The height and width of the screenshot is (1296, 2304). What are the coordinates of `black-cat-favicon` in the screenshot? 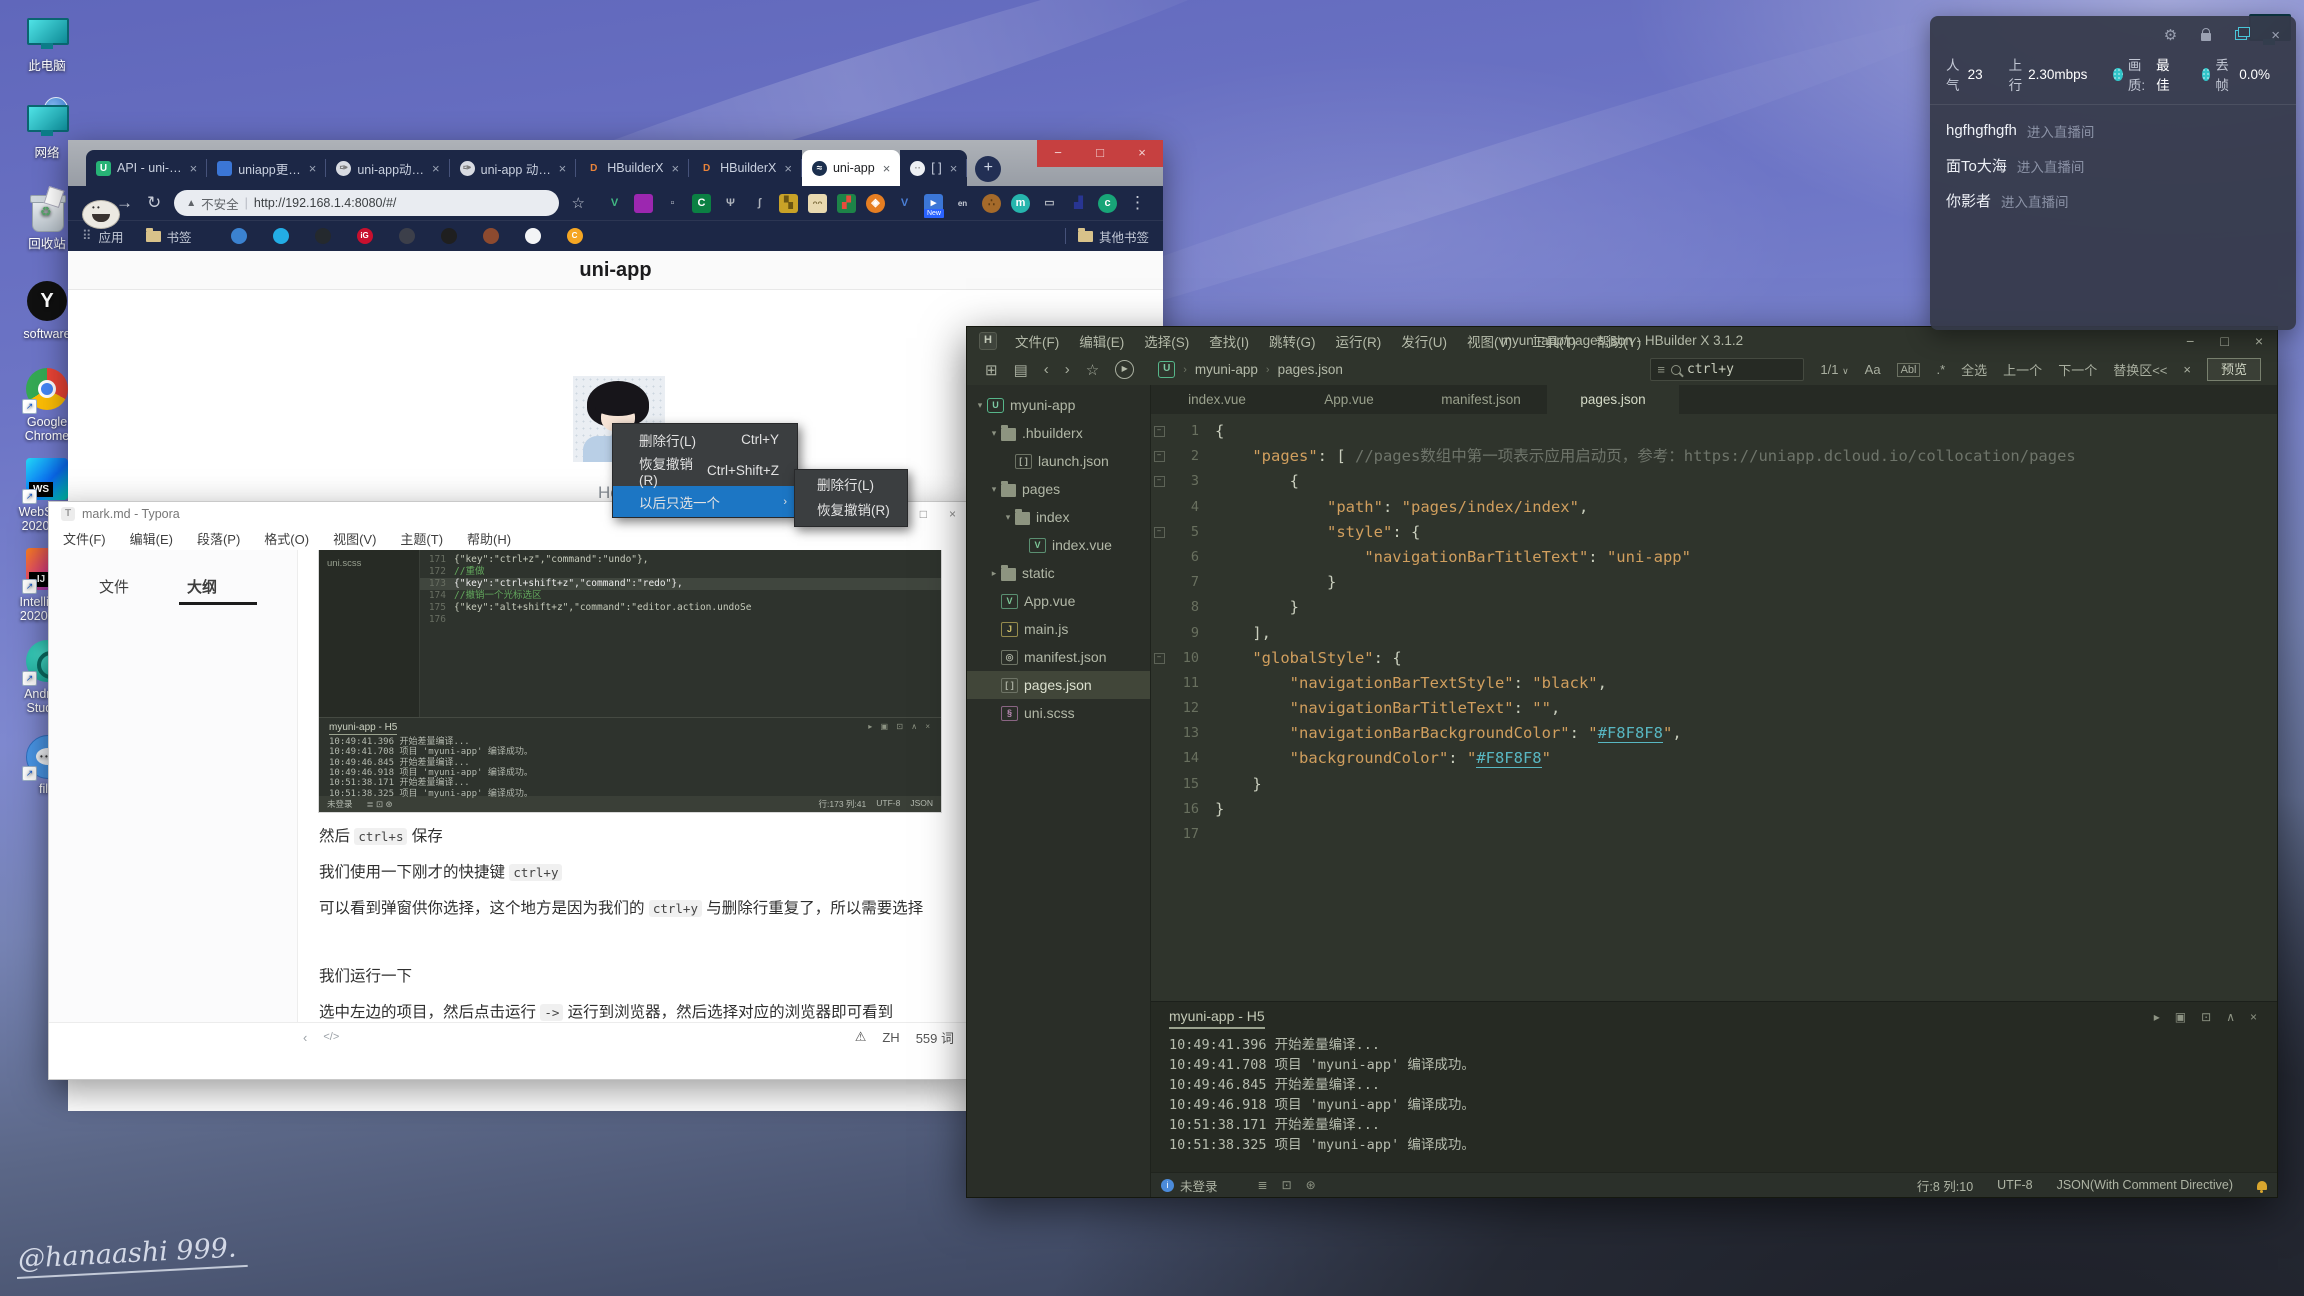 It's located at (448, 236).